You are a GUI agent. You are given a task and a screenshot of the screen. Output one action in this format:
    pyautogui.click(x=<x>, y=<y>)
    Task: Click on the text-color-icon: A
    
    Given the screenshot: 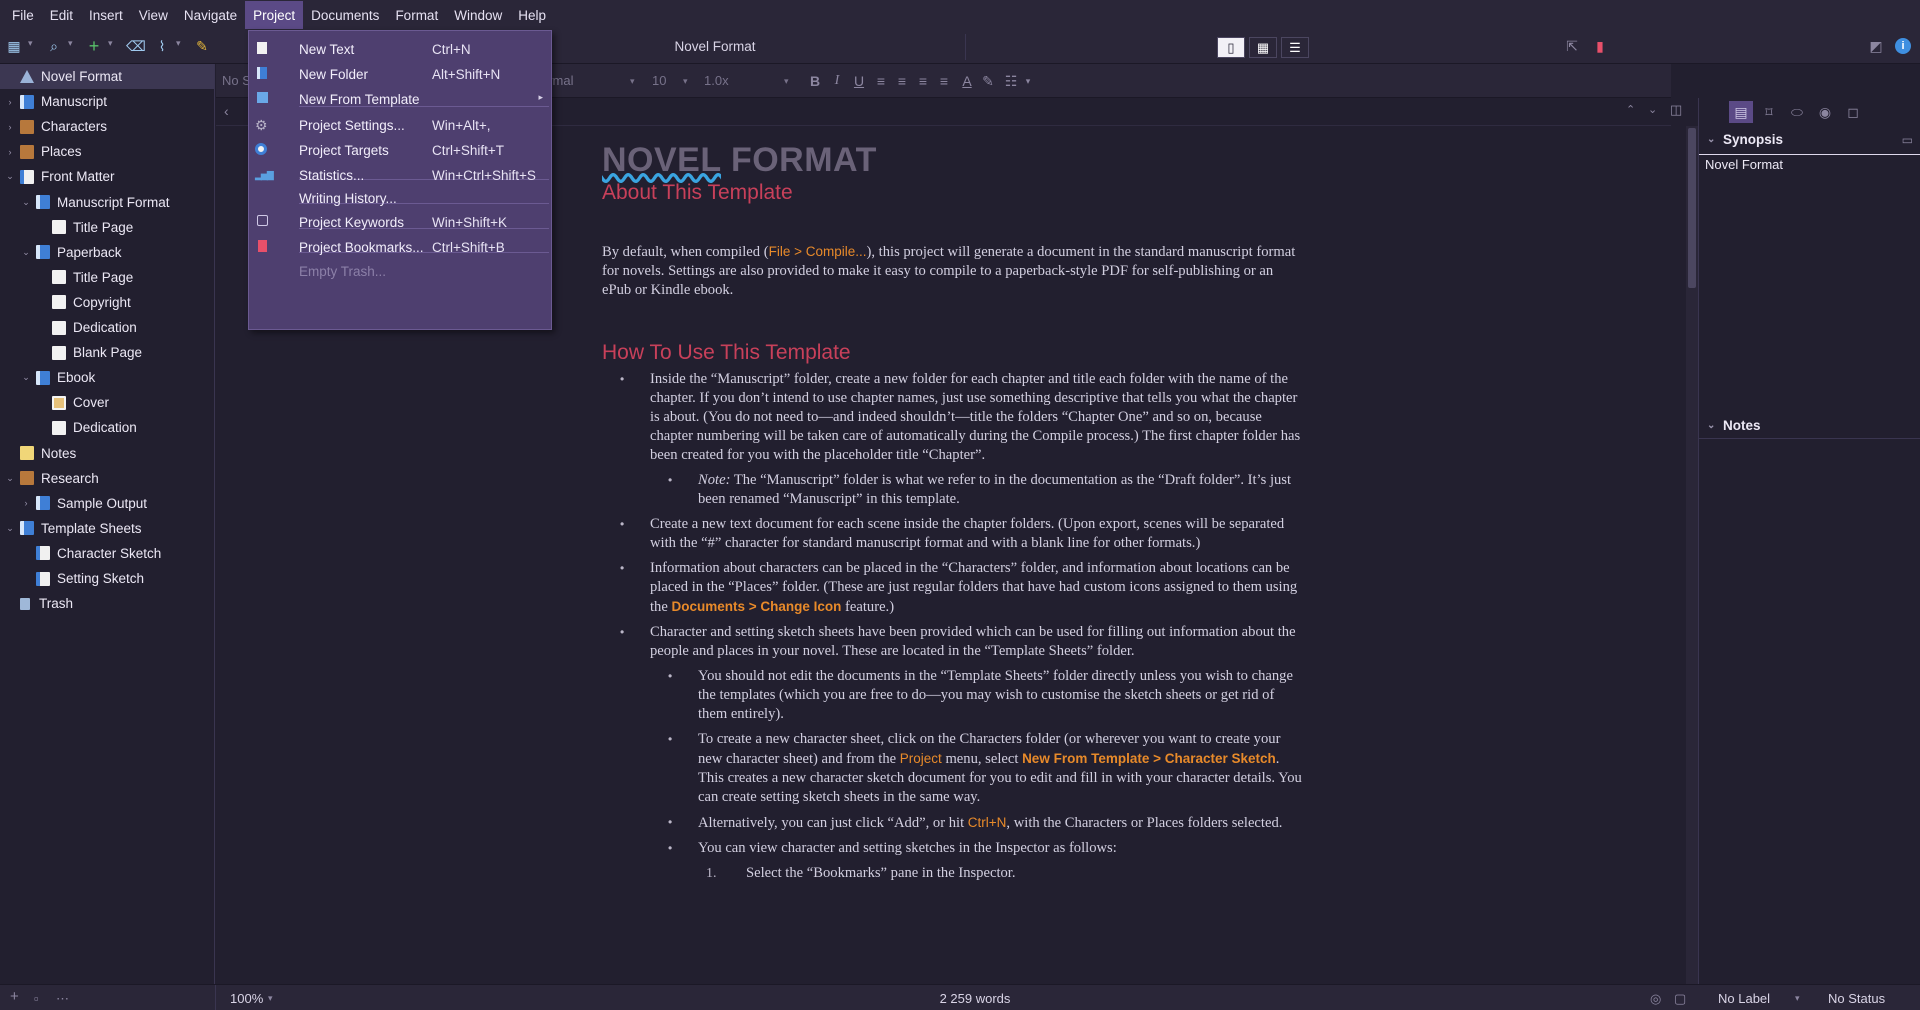 What is the action you would take?
    pyautogui.click(x=967, y=81)
    